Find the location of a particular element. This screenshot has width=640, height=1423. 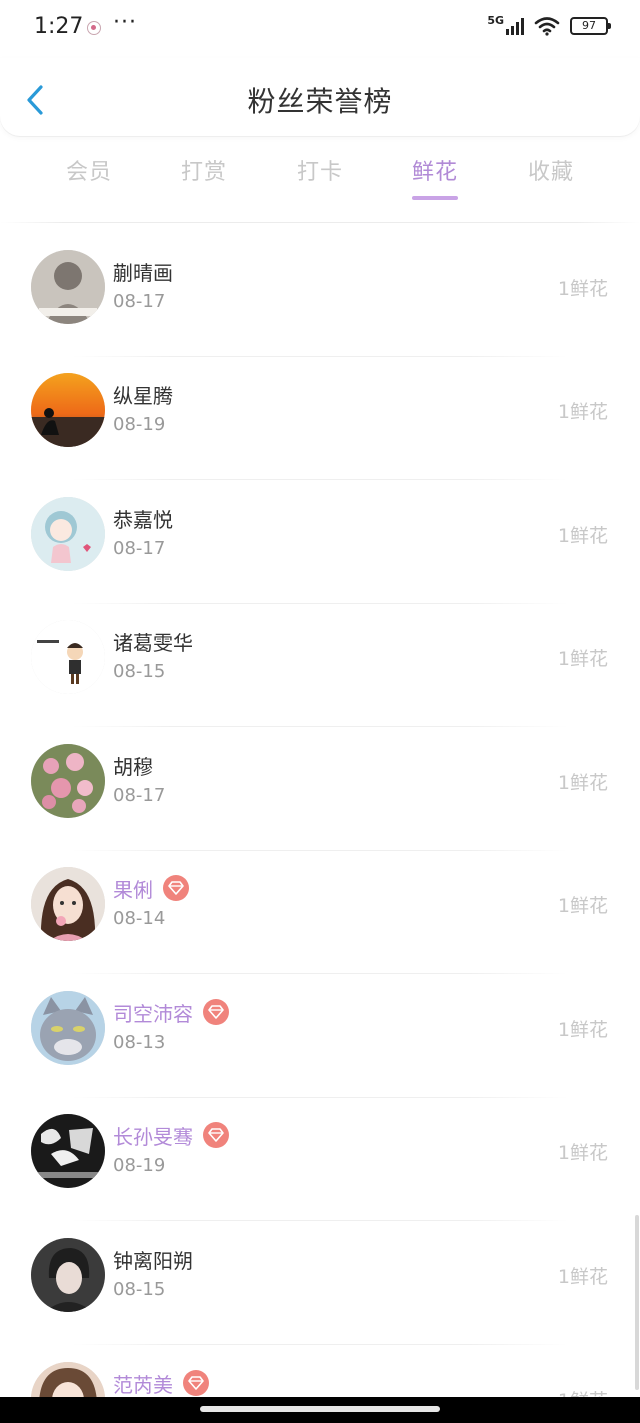

user-name-wrap: 长孙旻骞 is located at coordinates (171, 1135).